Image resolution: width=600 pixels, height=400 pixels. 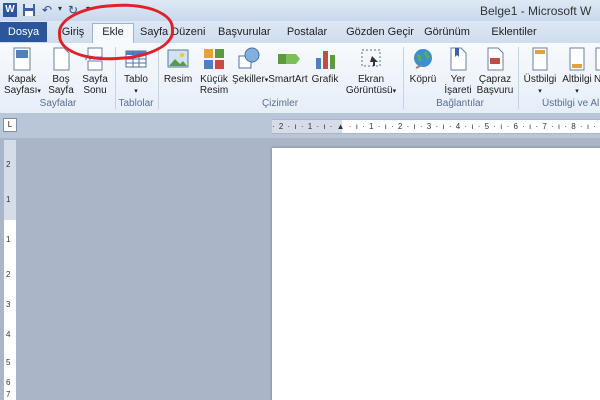 What do you see at coordinates (495, 79) in the screenshot?
I see `cross-reference-label-1: Çapraz` at bounding box center [495, 79].